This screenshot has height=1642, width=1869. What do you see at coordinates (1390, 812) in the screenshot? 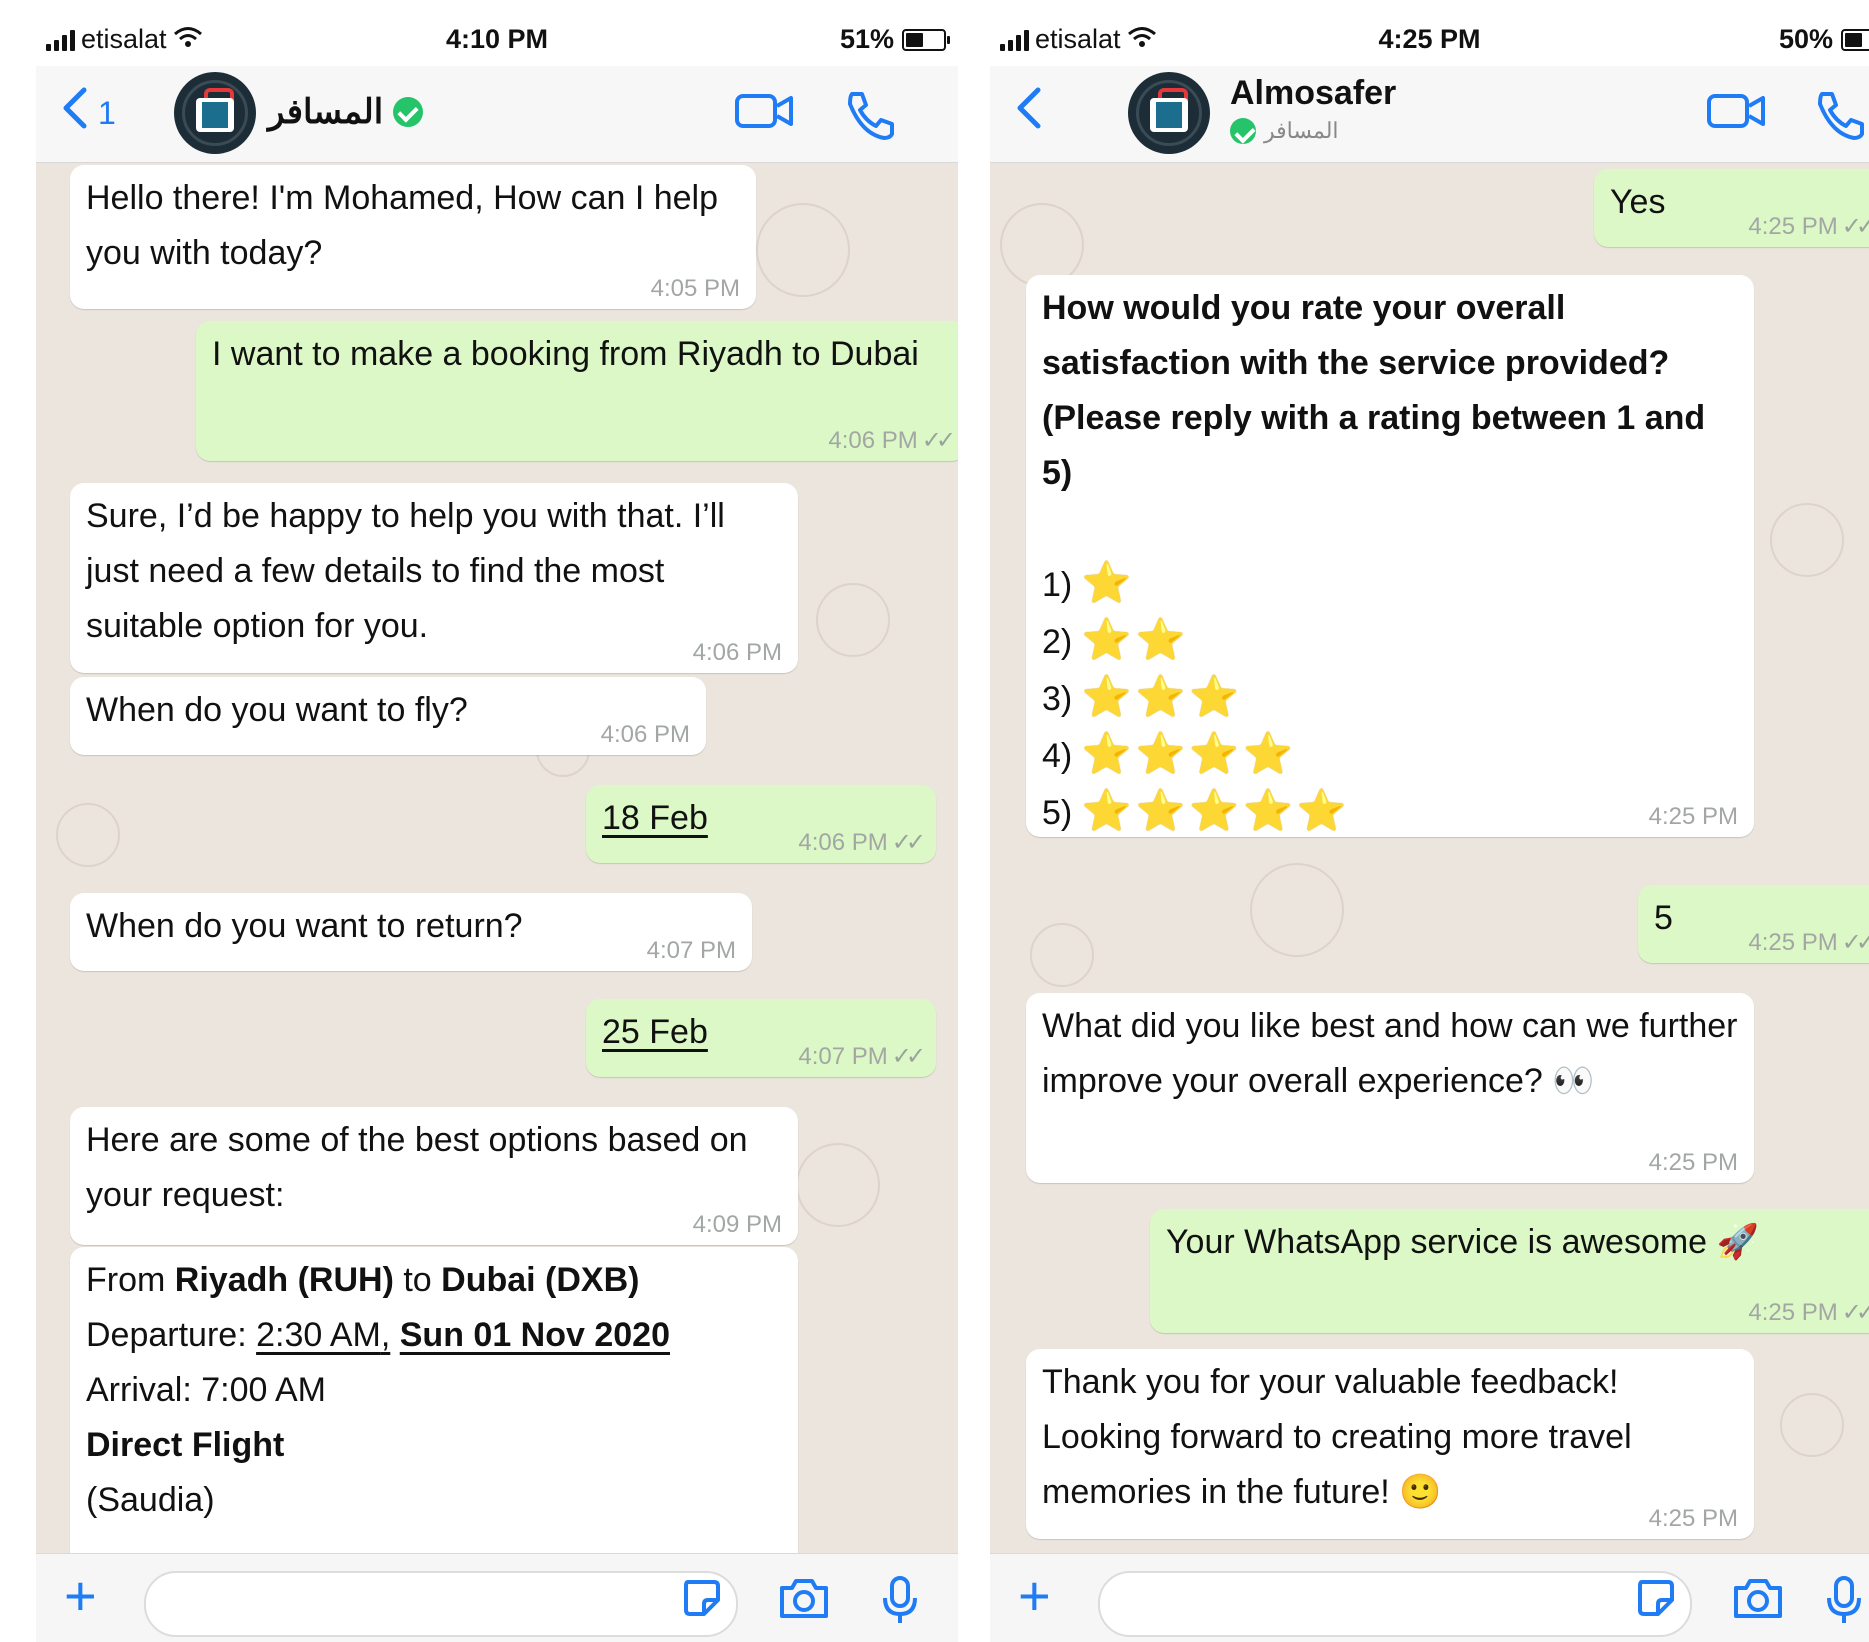
I see `rating-option: 5) ⭐⭐⭐⭐⭐` at bounding box center [1390, 812].